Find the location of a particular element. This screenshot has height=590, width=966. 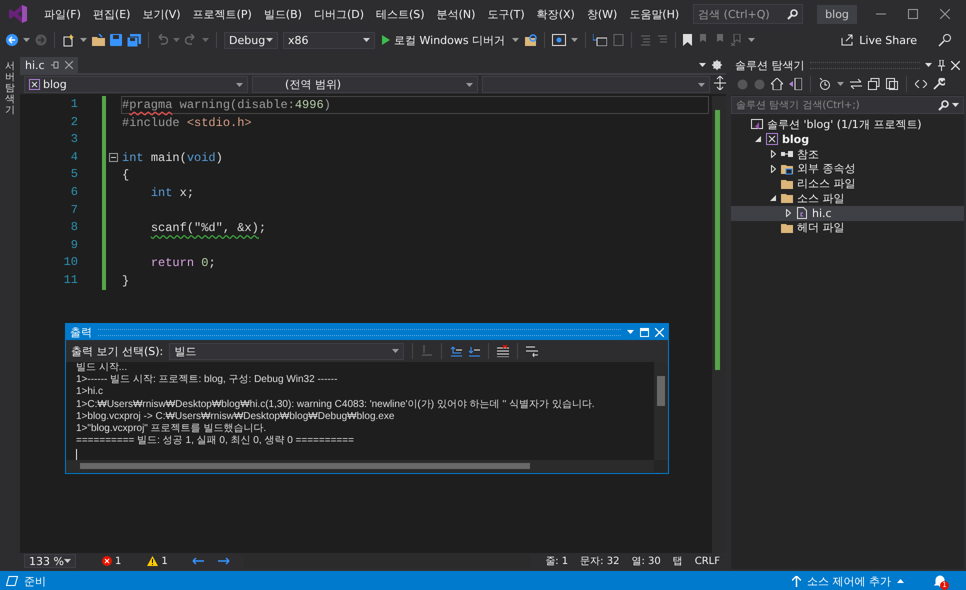

save-icon is located at coordinates (116, 40).